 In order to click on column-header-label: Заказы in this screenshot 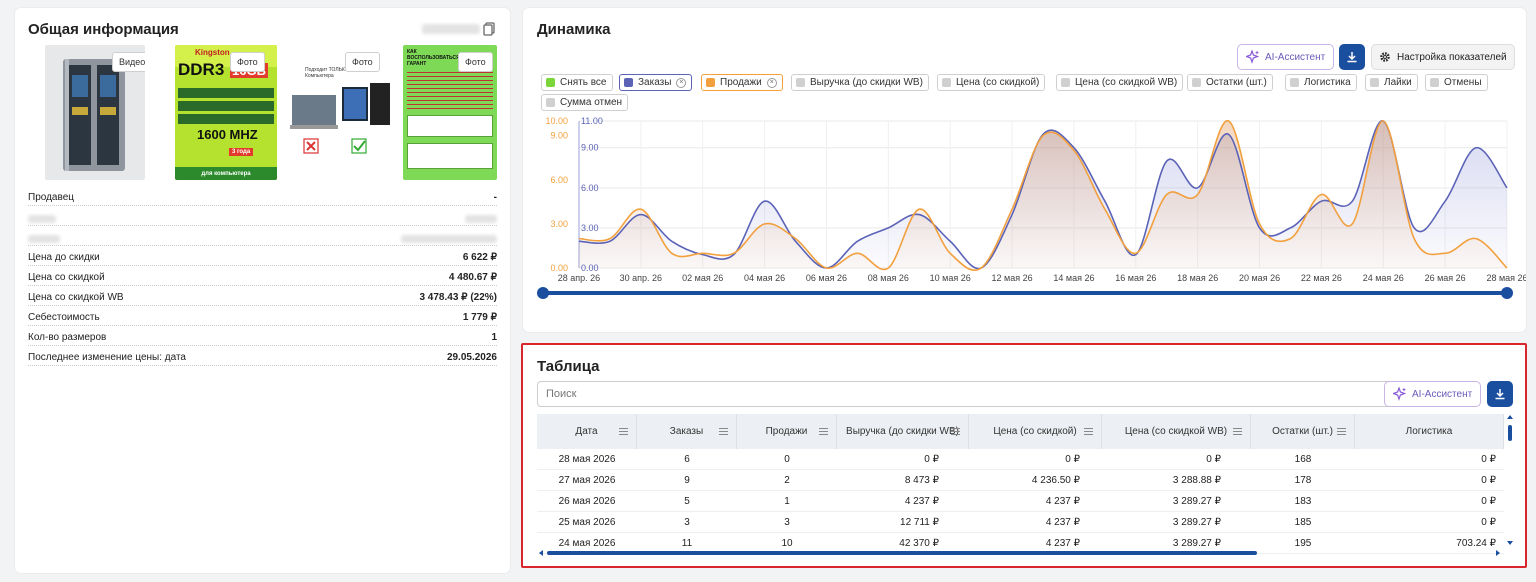, I will do `click(686, 431)`.